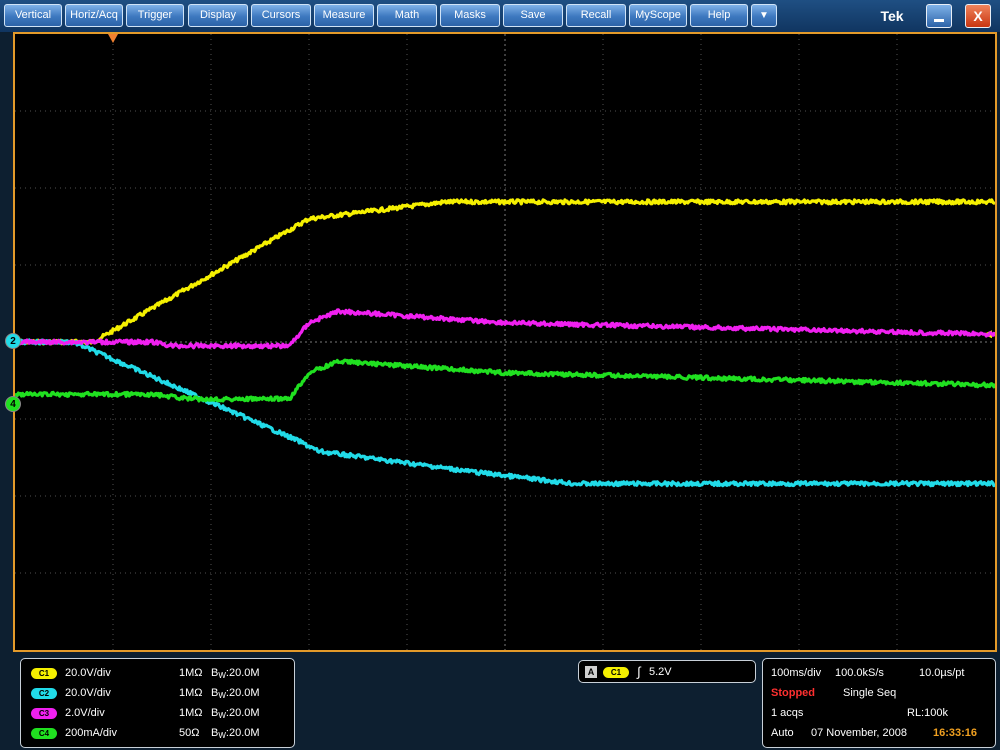 The image size is (1000, 750). I want to click on menu-masks: Masks, so click(470, 15).